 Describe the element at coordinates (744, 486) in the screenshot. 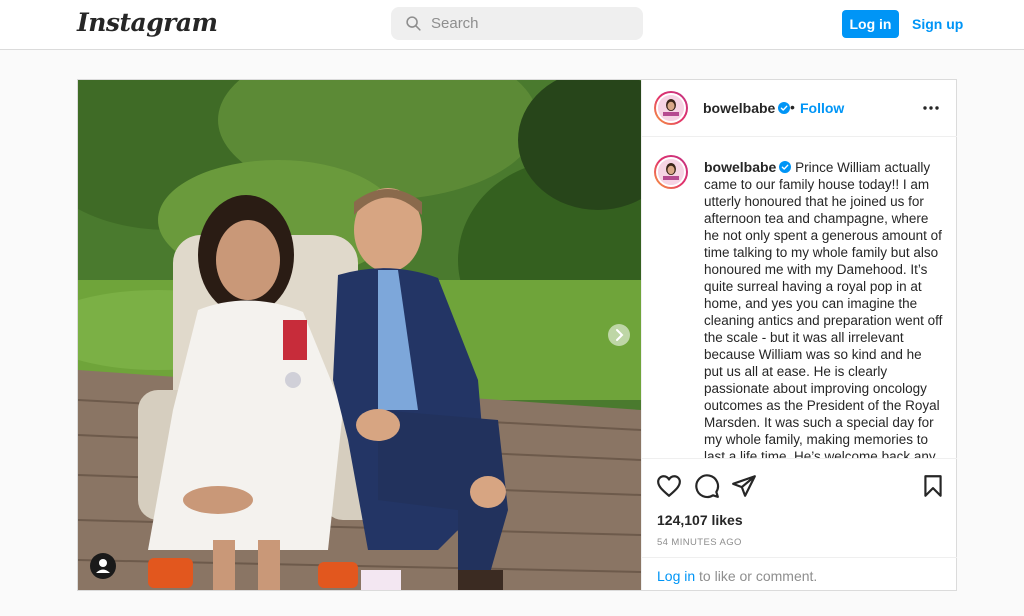

I see `share-icon` at that location.